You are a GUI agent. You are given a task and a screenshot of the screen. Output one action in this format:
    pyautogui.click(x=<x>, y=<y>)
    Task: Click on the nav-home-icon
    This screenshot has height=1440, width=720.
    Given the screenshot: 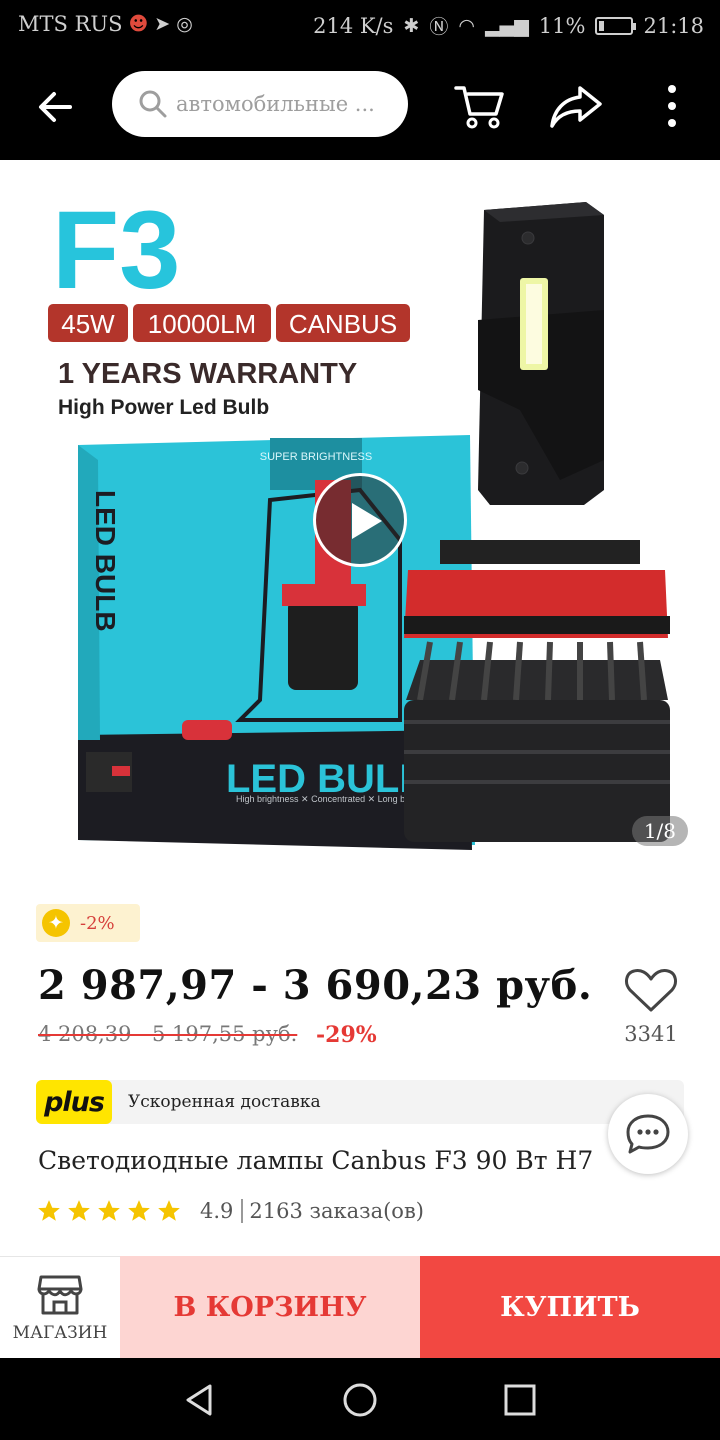 What is the action you would take?
    pyautogui.click(x=360, y=1400)
    